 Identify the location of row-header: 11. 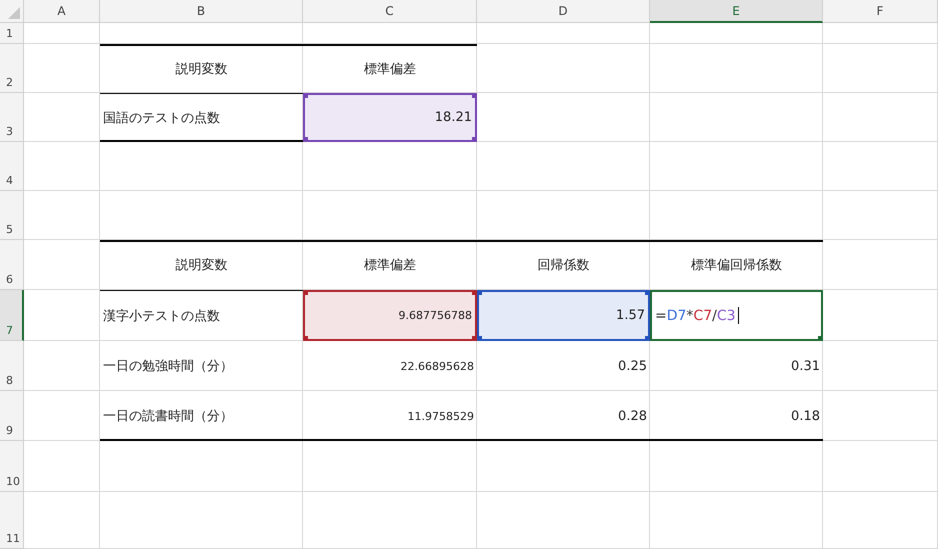
(12, 520).